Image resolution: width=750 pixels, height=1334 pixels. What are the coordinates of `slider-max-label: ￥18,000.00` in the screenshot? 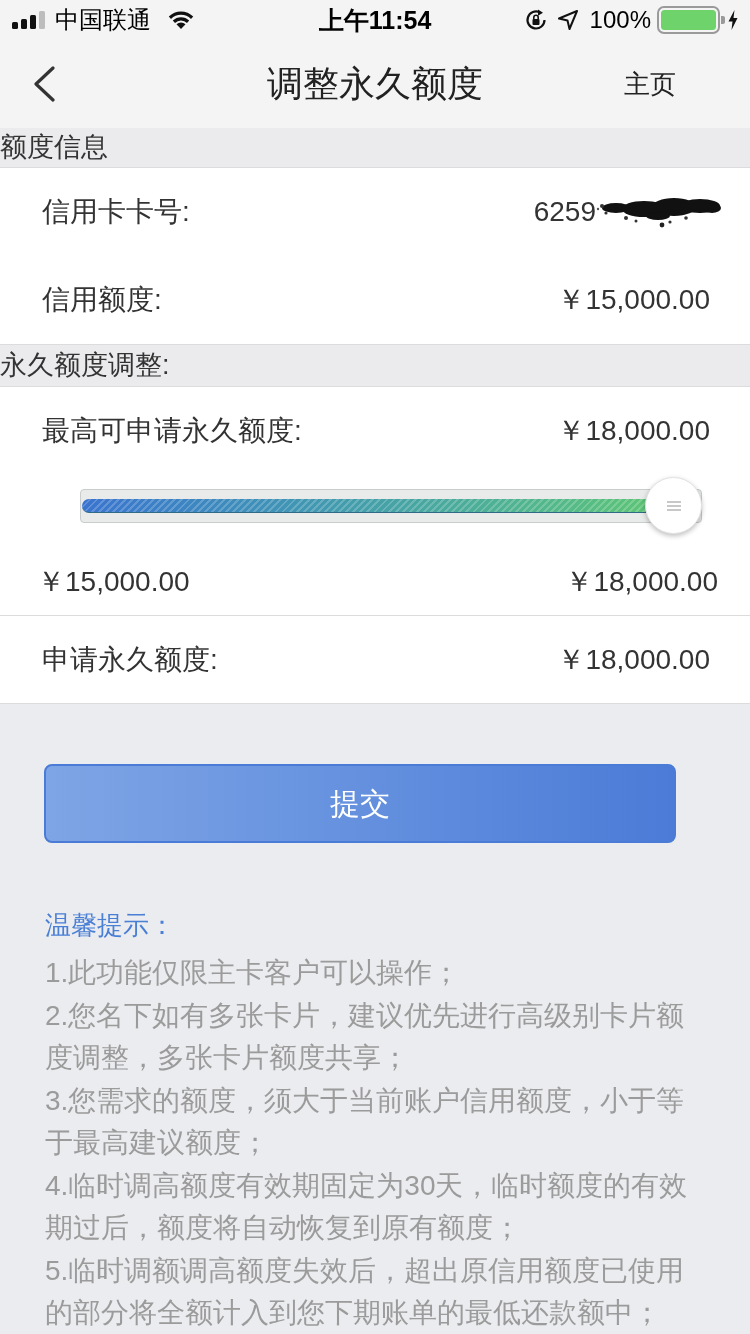 It's located at (641, 582).